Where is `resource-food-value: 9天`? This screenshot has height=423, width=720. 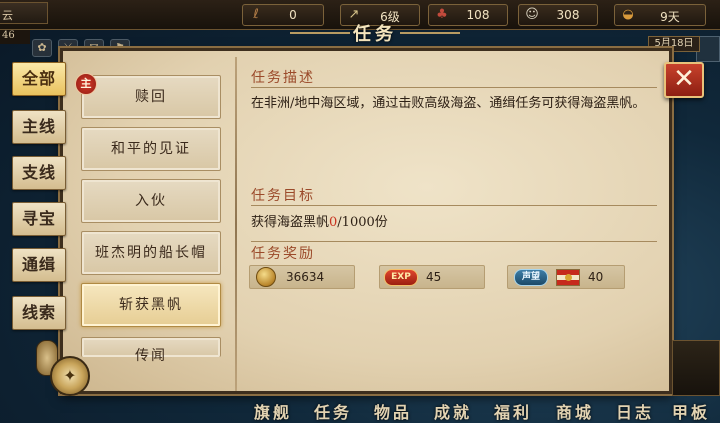
resource-food-value: 9天 is located at coordinates (670, 17).